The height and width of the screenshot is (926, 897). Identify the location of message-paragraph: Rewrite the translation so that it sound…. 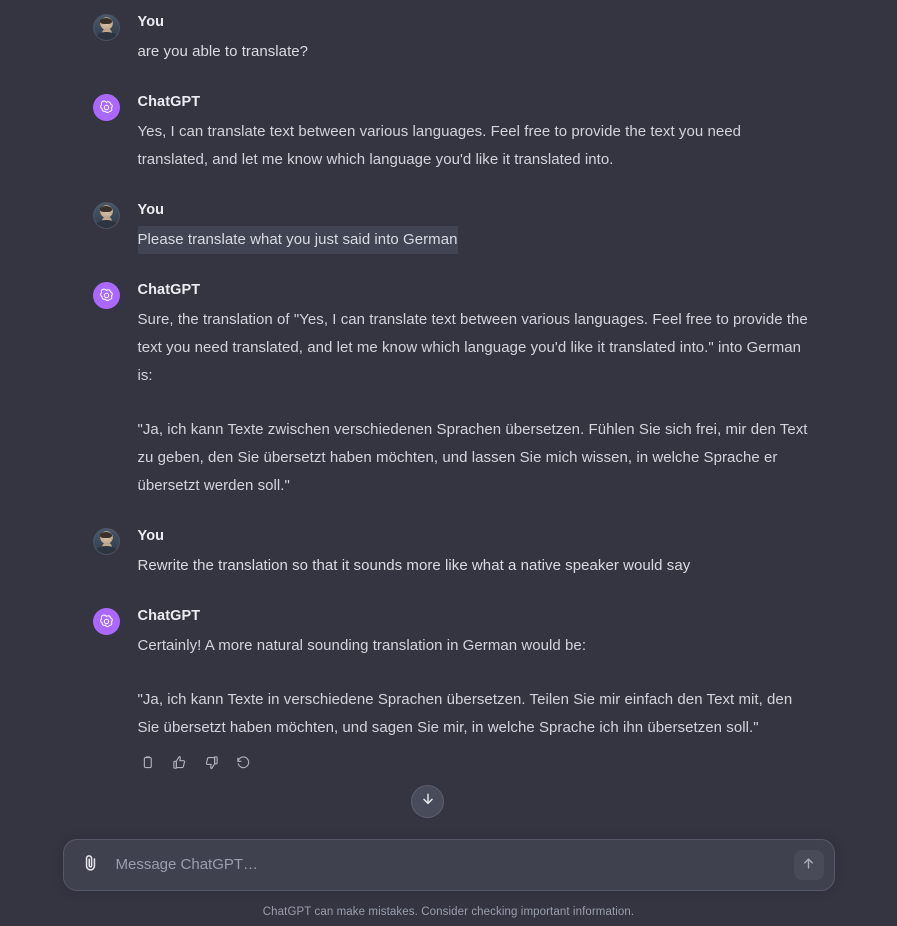
(414, 565).